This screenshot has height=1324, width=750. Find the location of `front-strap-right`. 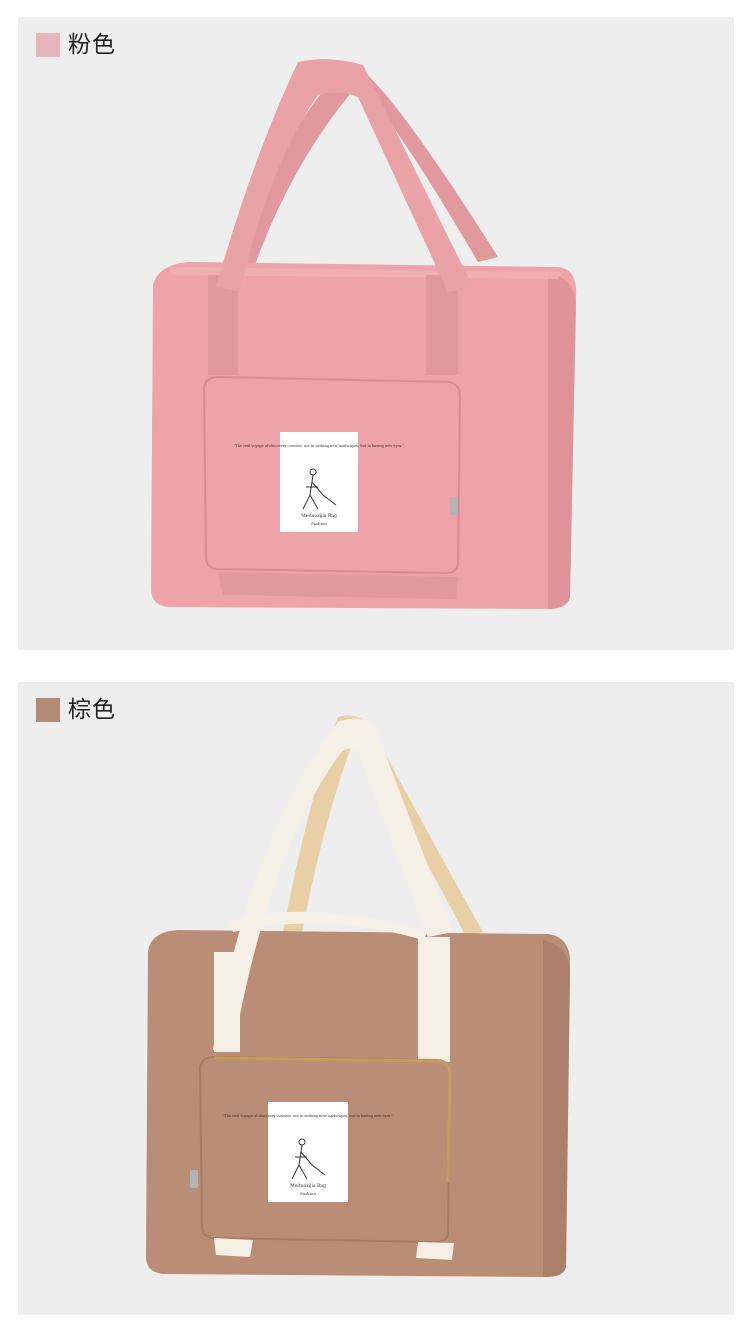

front-strap-right is located at coordinates (434, 999).